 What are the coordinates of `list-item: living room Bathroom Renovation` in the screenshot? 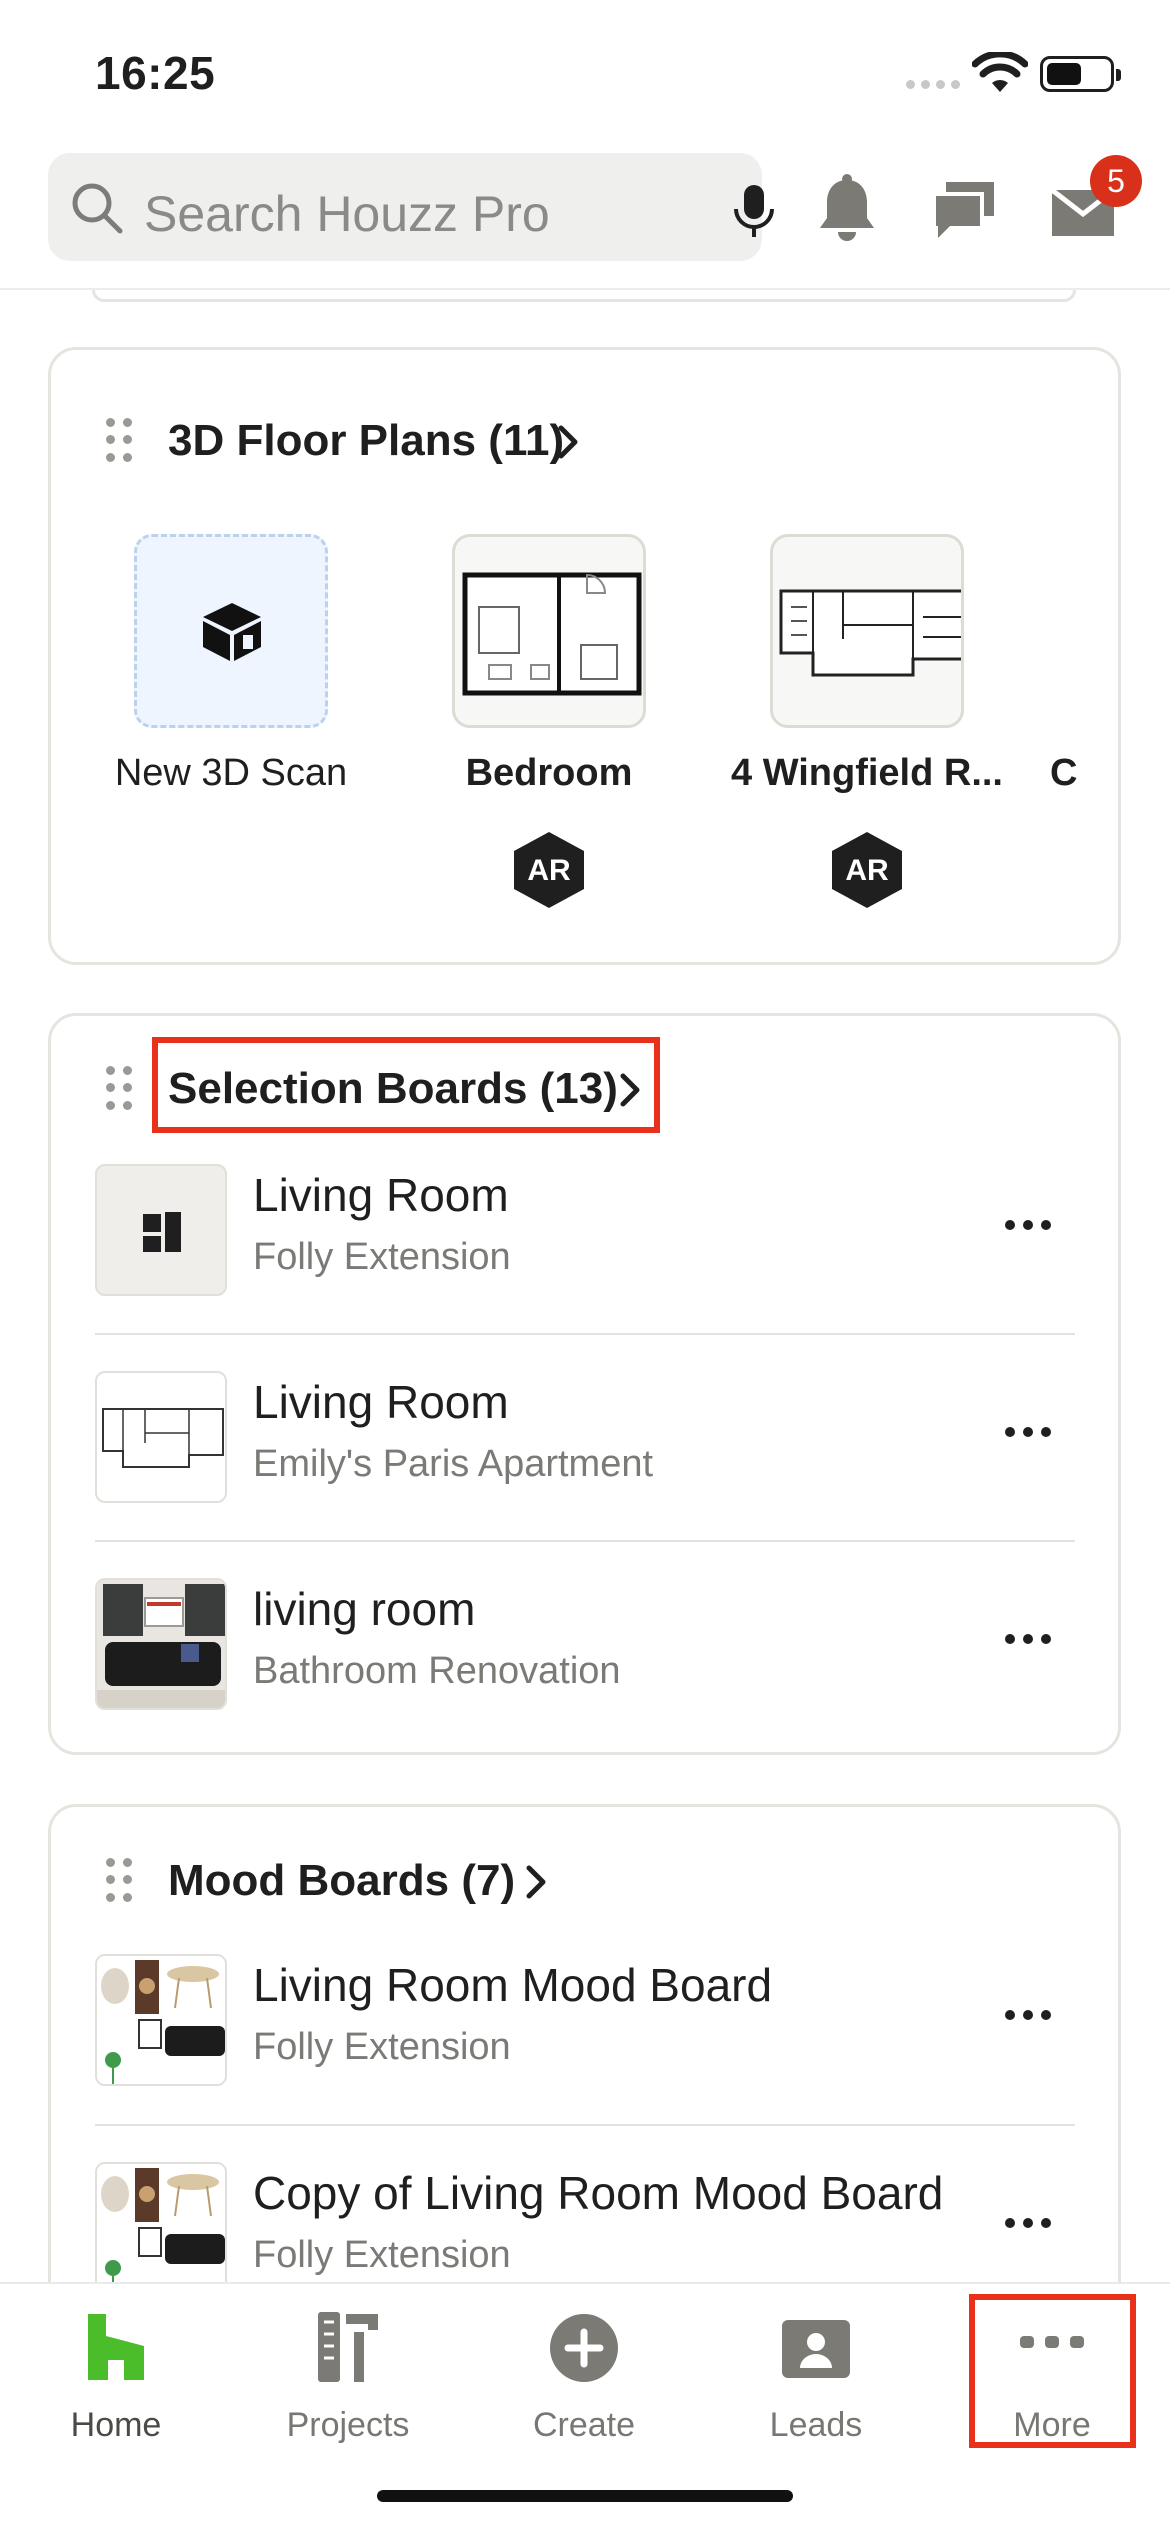 It's located at (585, 1641).